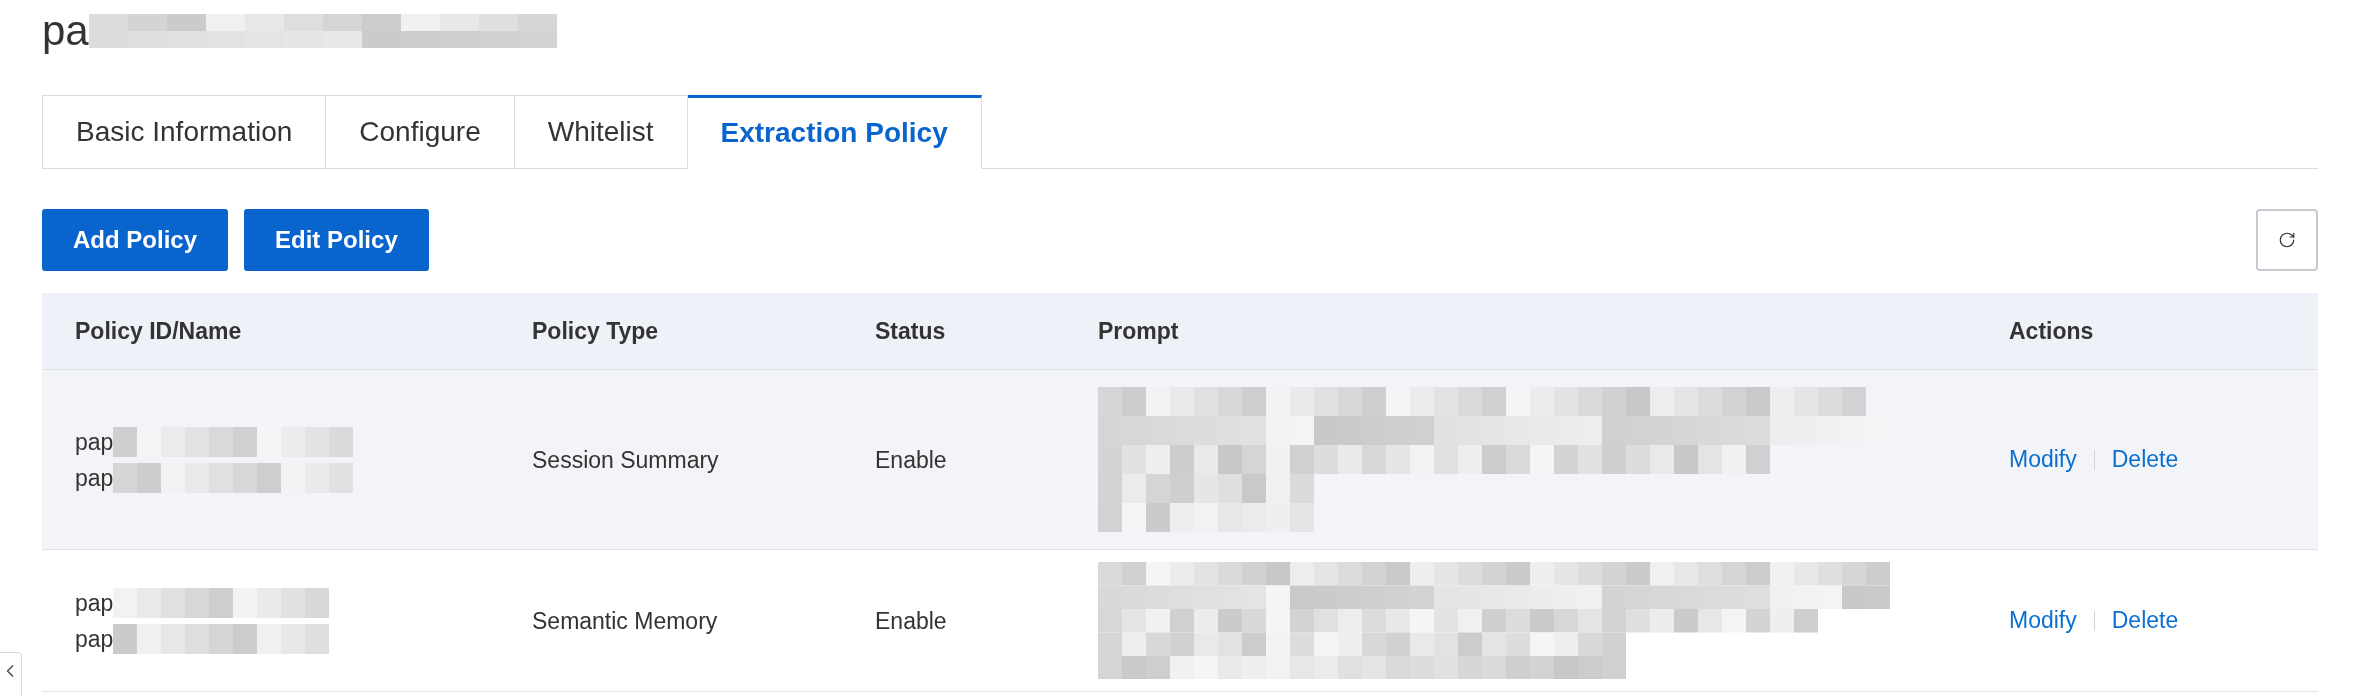 The image size is (2356, 696). What do you see at coordinates (626, 460) in the screenshot?
I see `policy-type-text: Session Summary` at bounding box center [626, 460].